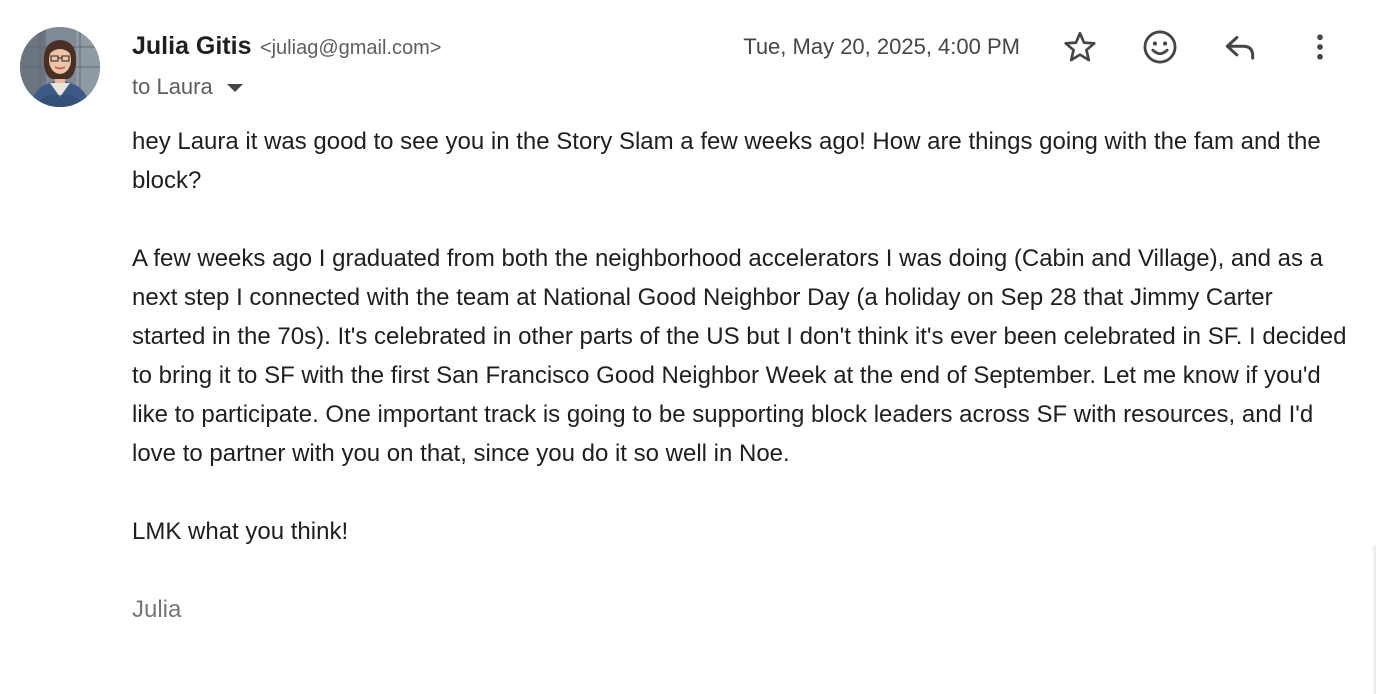 Image resolution: width=1376 pixels, height=694 pixels. I want to click on more-options-button, so click(1320, 47).